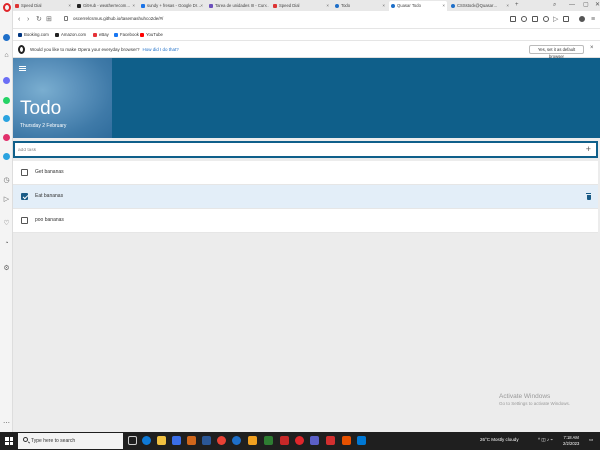  I want to click on search-tabs-icon: ⌕, so click(554, 5).